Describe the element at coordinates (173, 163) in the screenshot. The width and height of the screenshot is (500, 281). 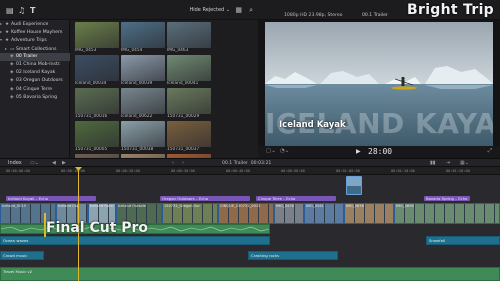
I see `nav-back-icon: ‹` at that location.